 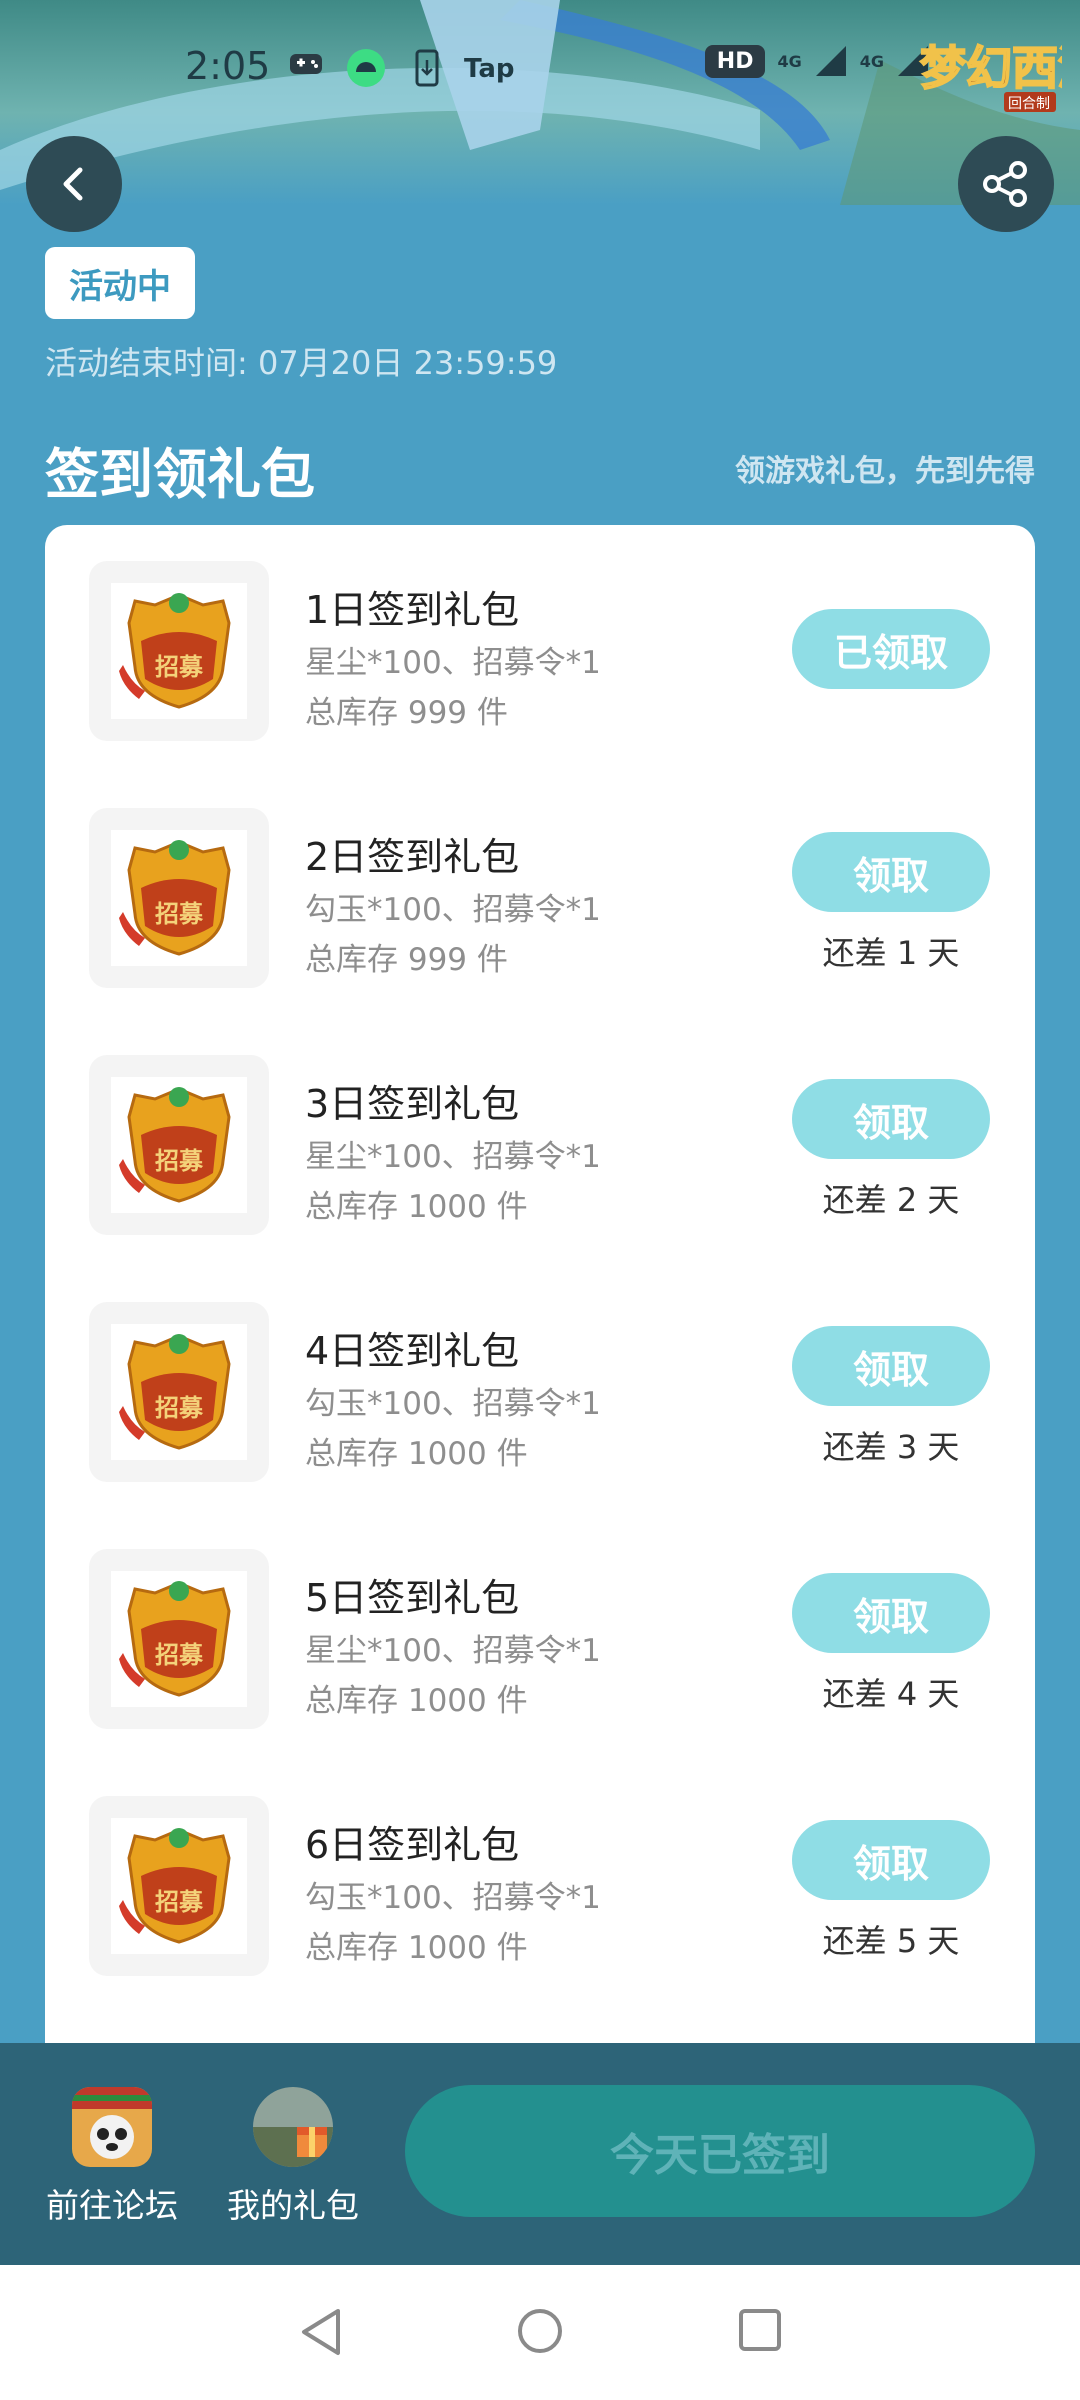 I want to click on package-title: 3日签到礼包, so click(x=412, y=1104).